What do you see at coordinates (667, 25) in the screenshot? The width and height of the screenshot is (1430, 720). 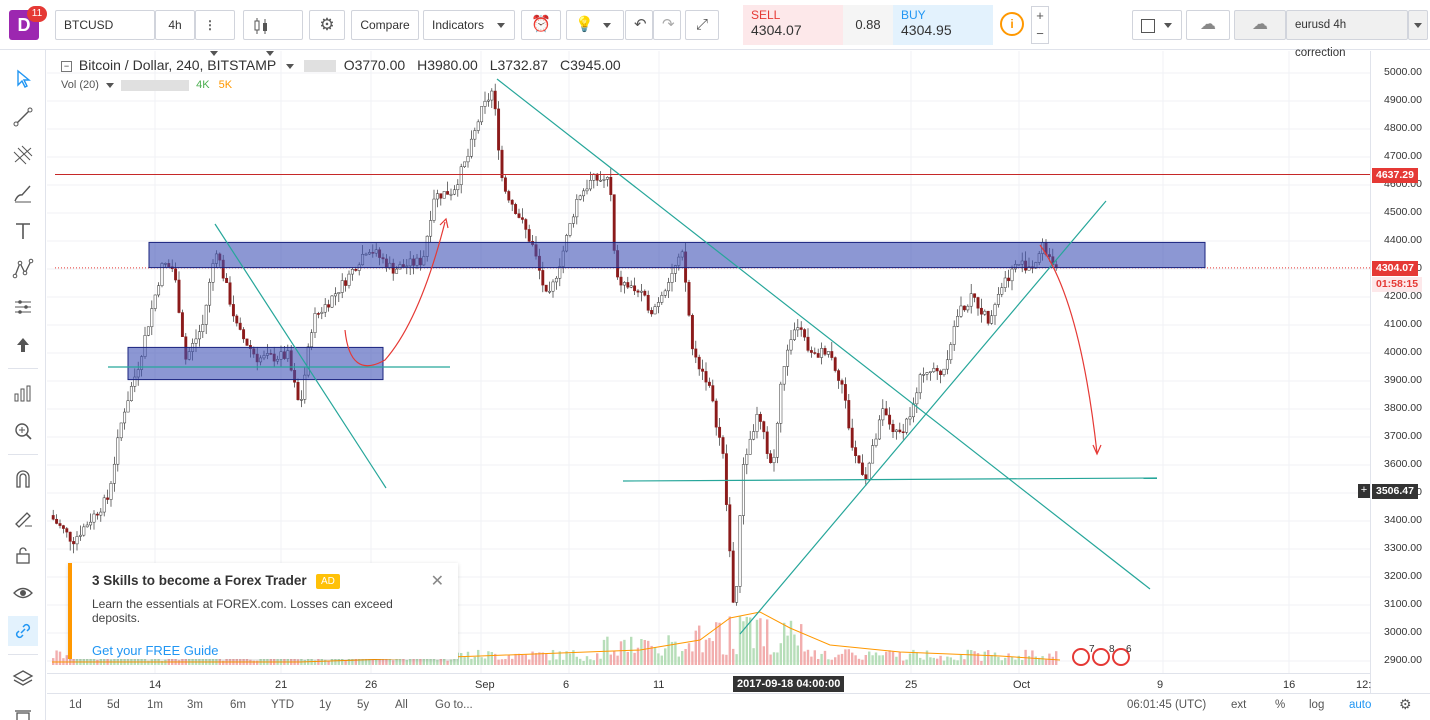 I see `redo-button: ↷` at bounding box center [667, 25].